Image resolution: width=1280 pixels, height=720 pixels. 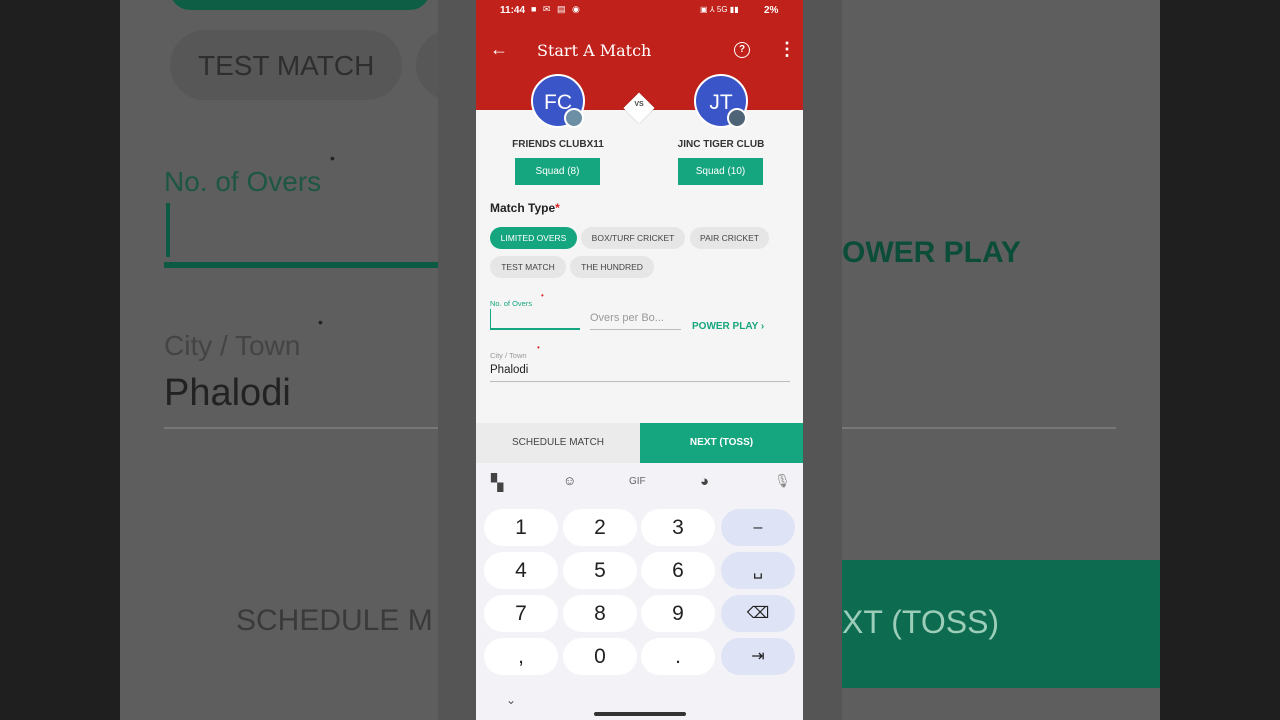 I want to click on back-arrow-icon: ←, so click(x=499, y=49).